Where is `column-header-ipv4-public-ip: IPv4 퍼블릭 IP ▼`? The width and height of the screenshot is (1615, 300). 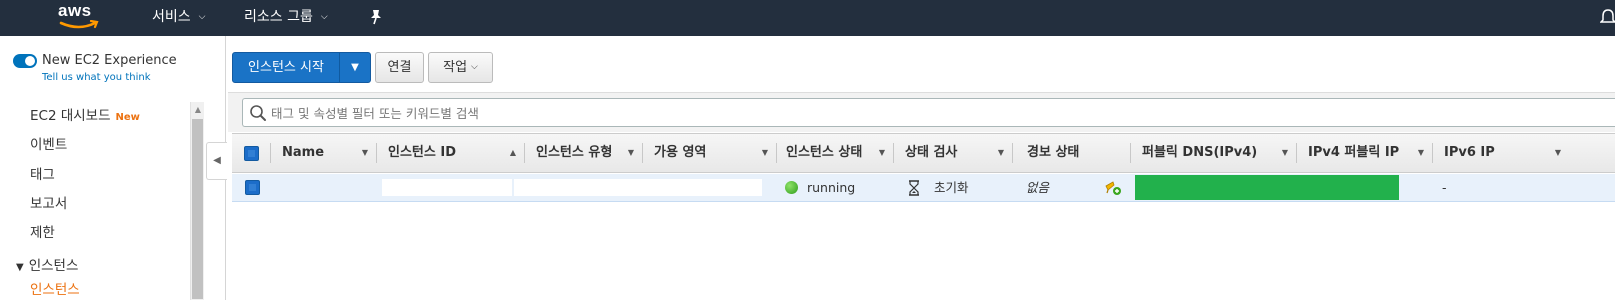
column-header-ipv4-public-ip: IPv4 퍼블릭 IP ▼ is located at coordinates (1365, 153).